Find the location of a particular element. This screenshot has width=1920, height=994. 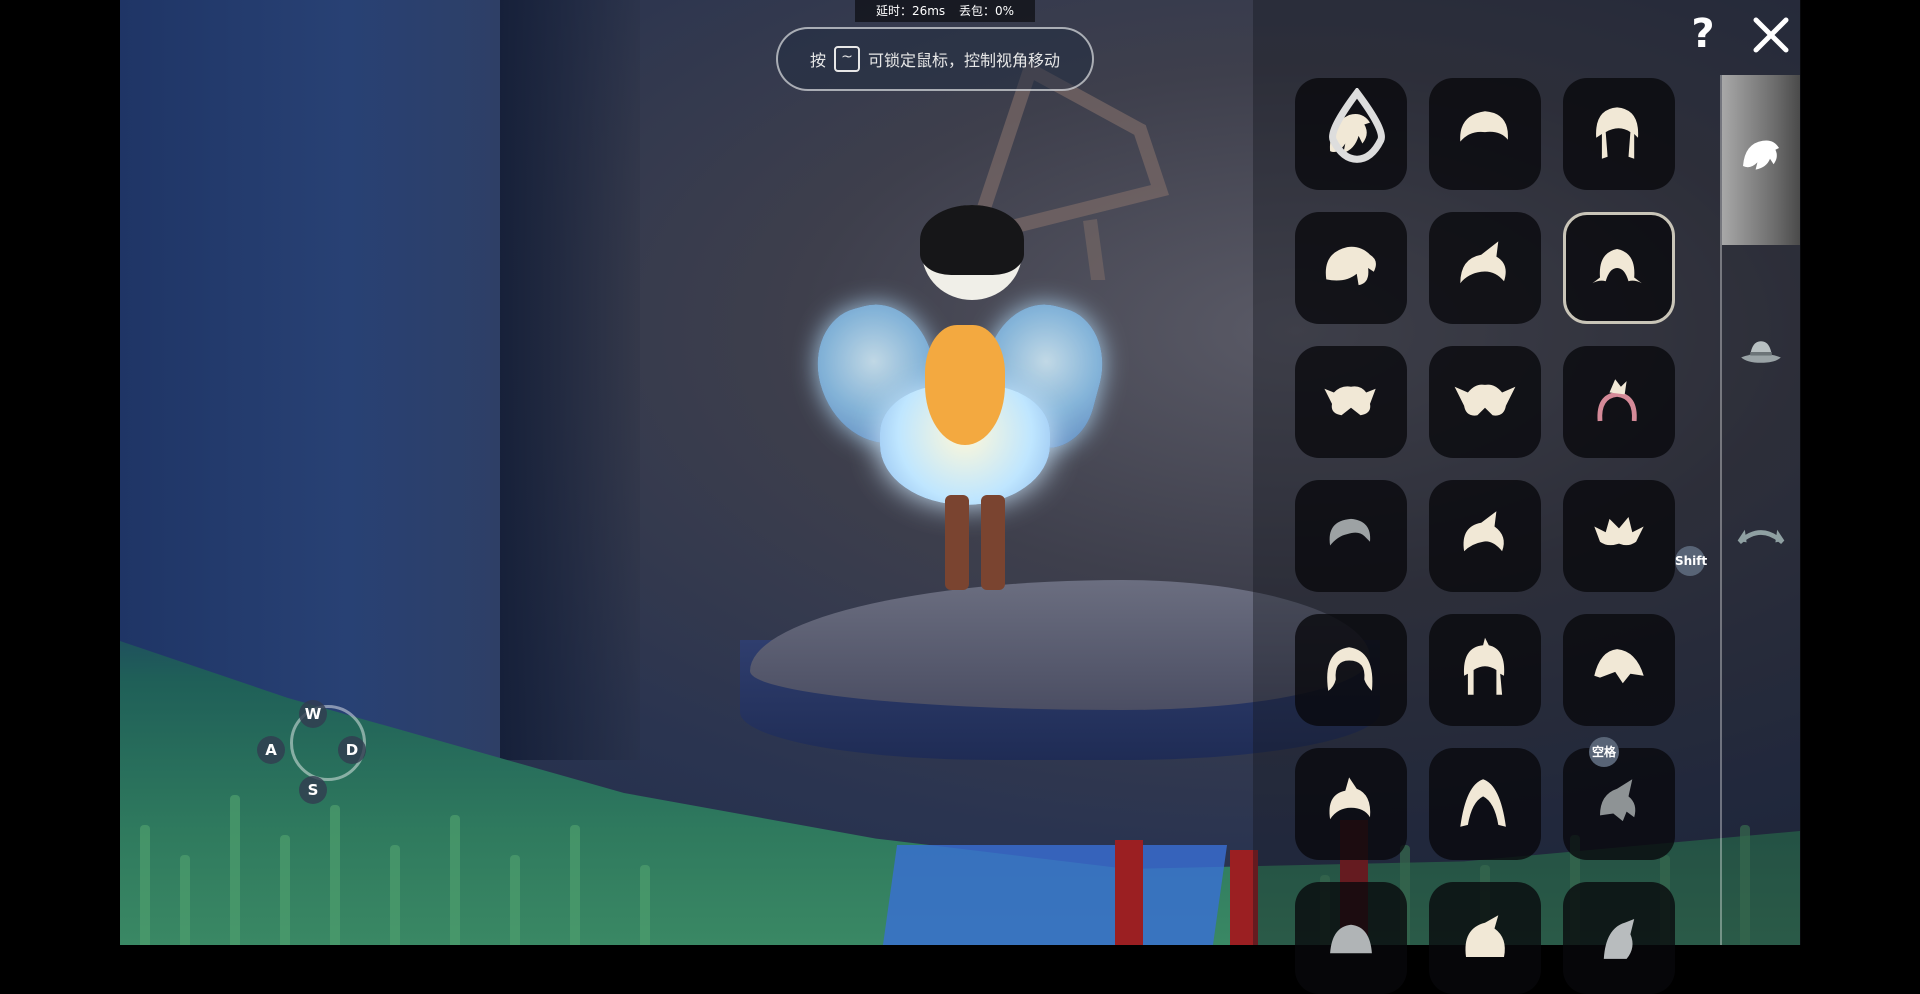

character-hat is located at coordinates (972, 240).